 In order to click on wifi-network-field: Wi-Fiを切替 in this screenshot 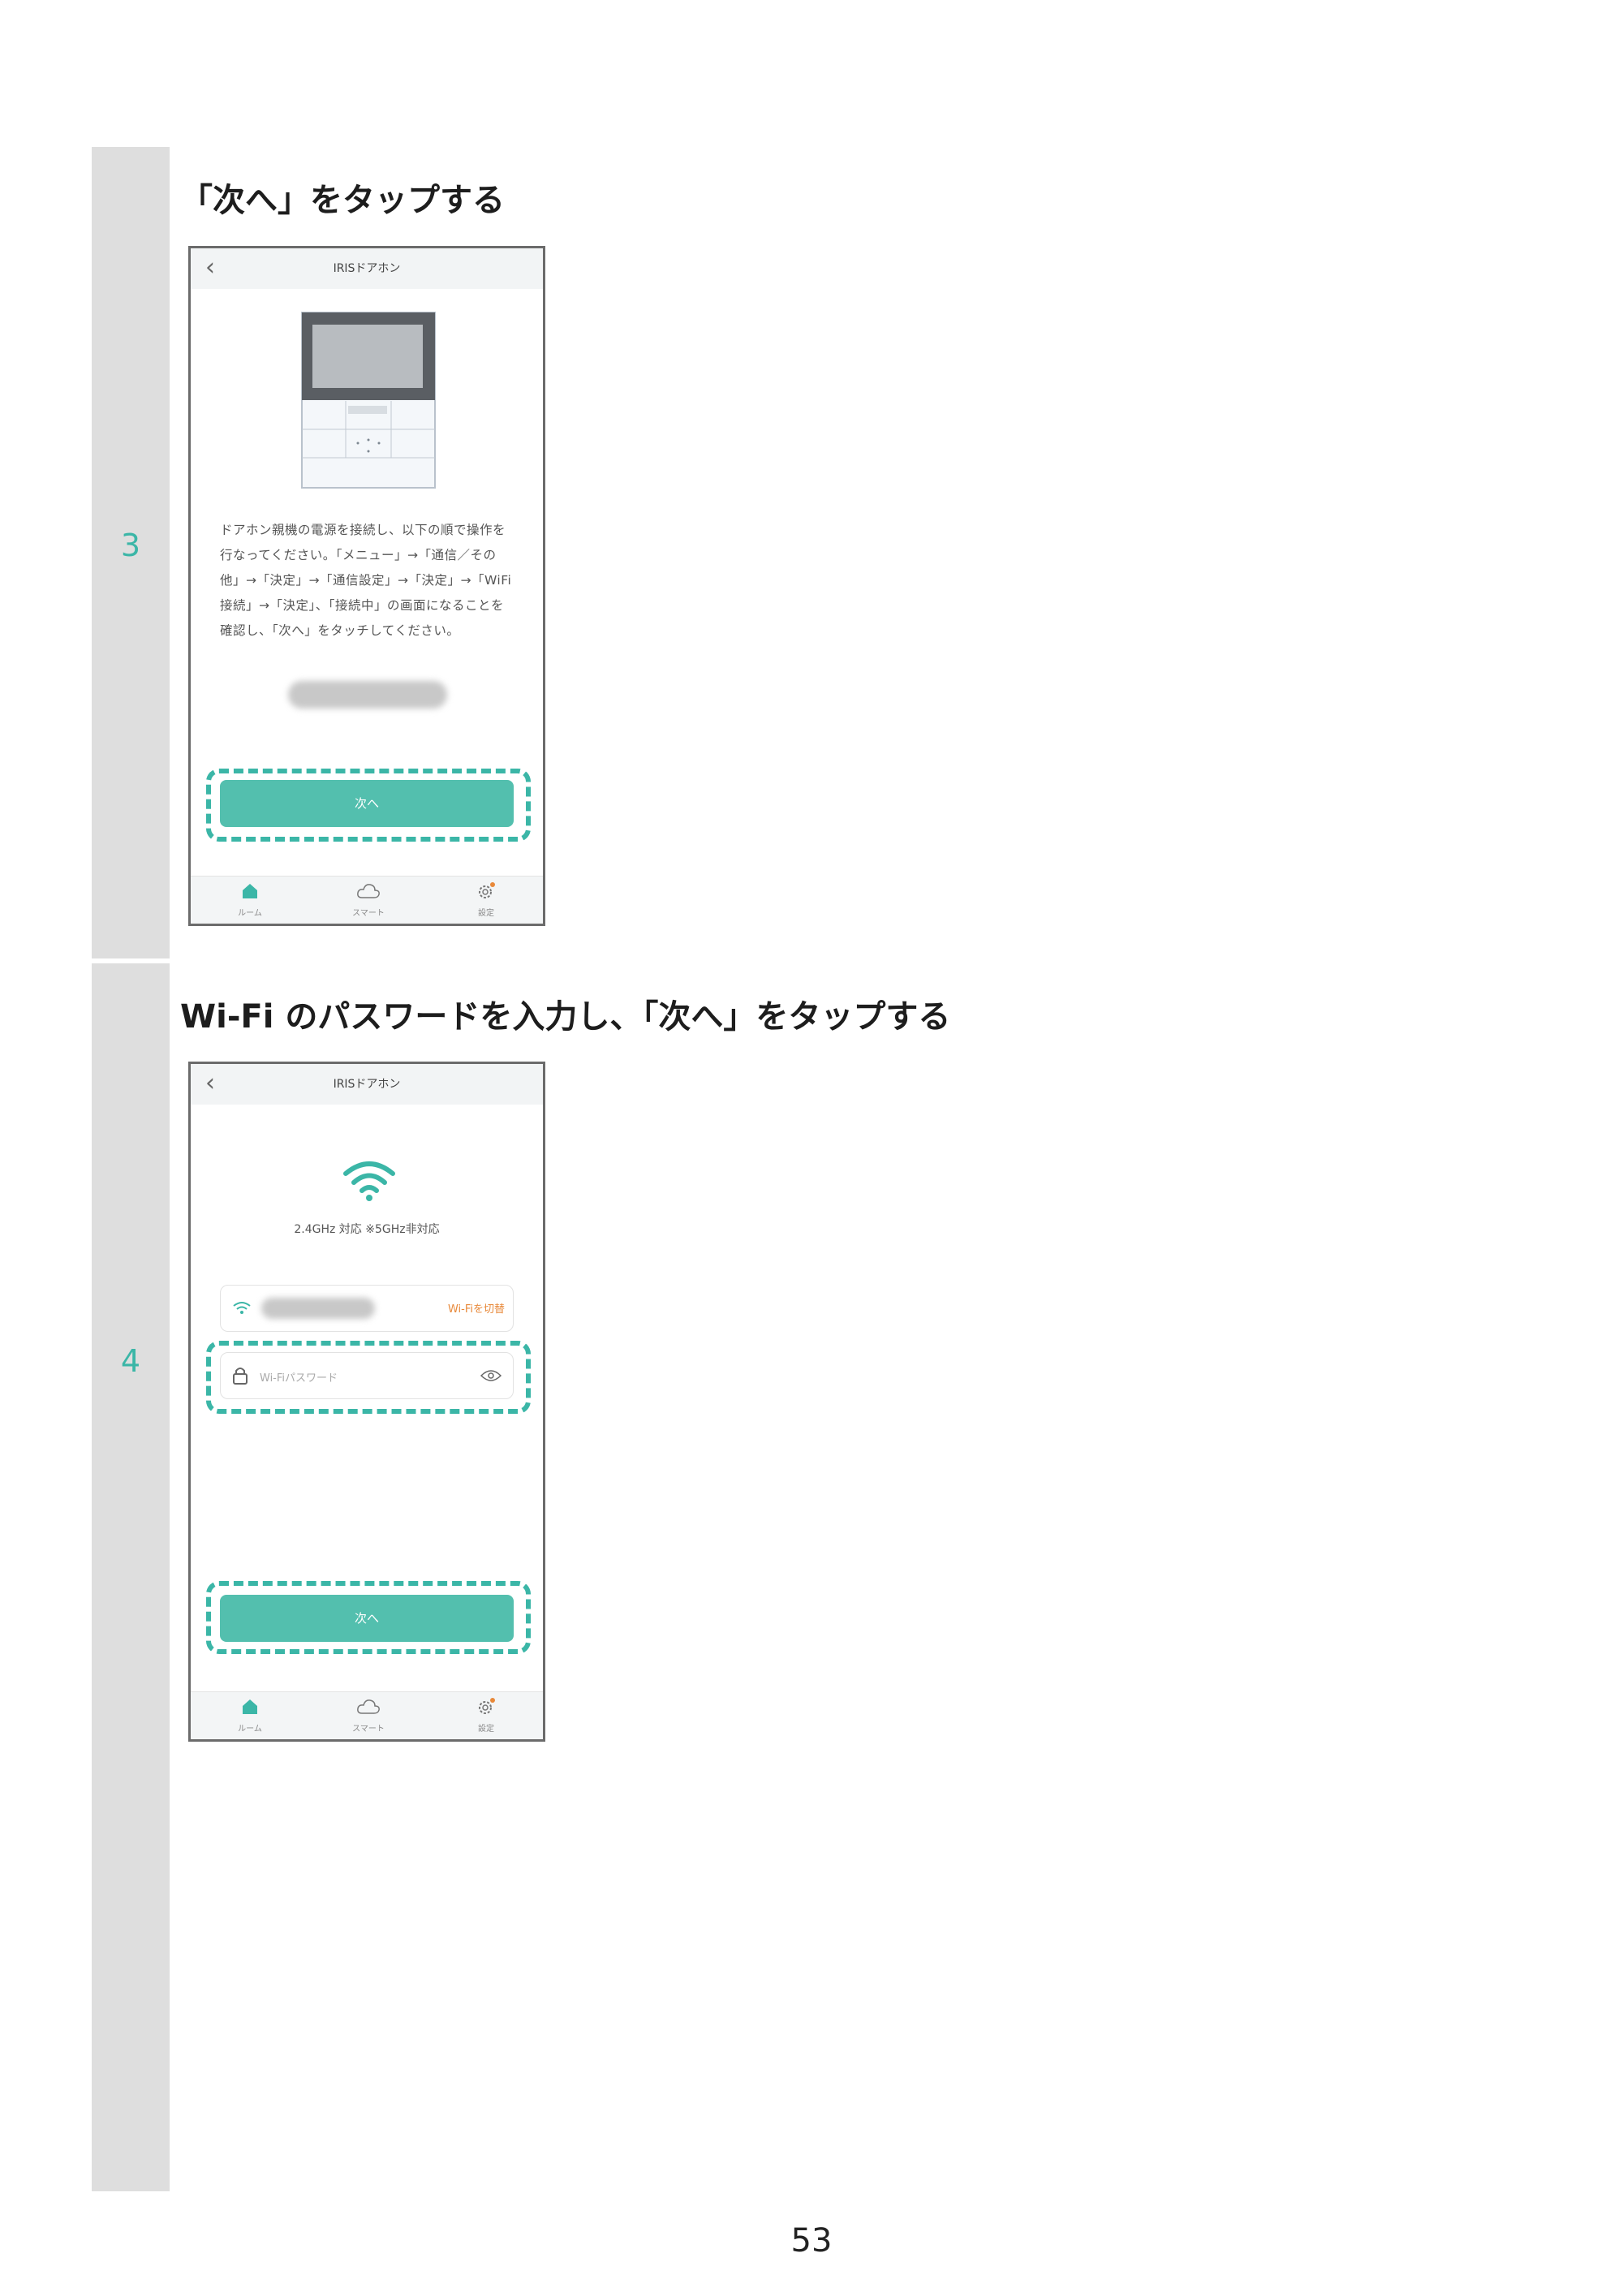, I will do `click(367, 1309)`.